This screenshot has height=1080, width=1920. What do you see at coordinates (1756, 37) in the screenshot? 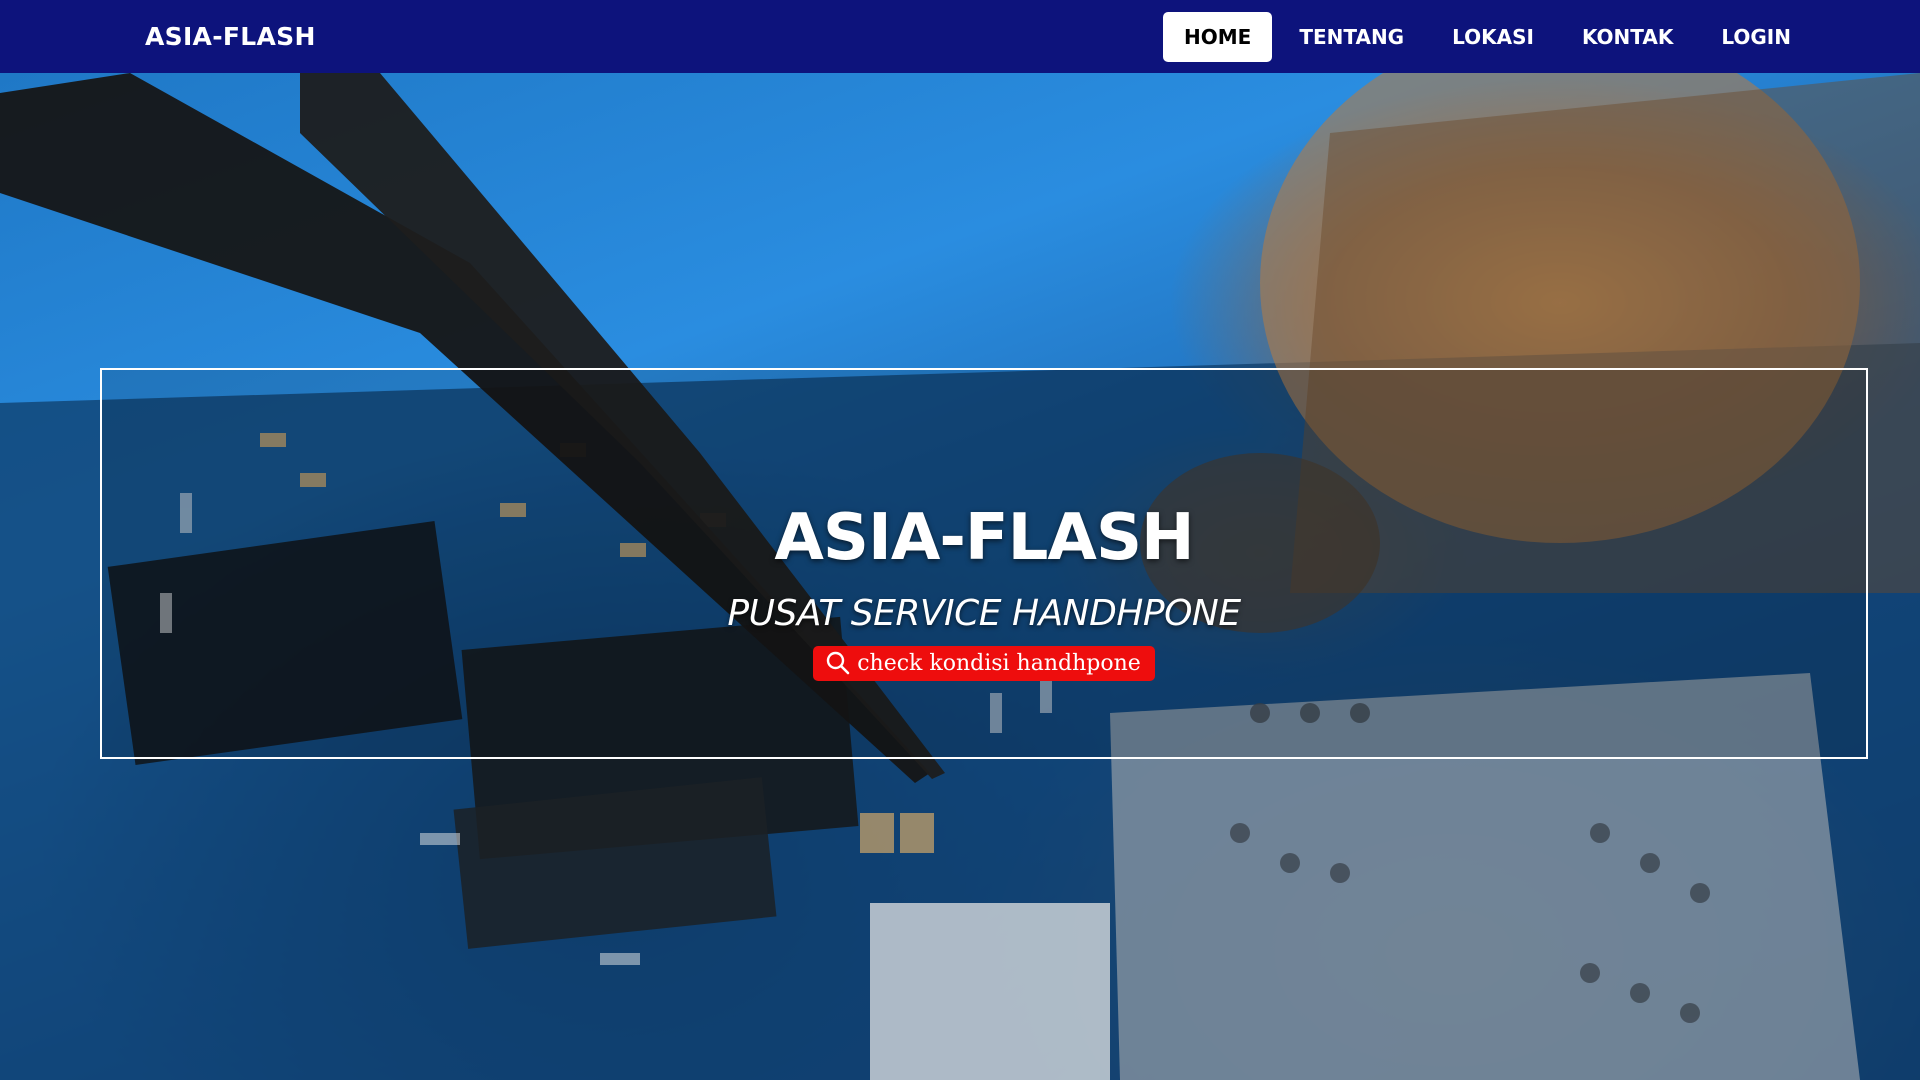
I see `nav-item-login: LOGIN` at bounding box center [1756, 37].